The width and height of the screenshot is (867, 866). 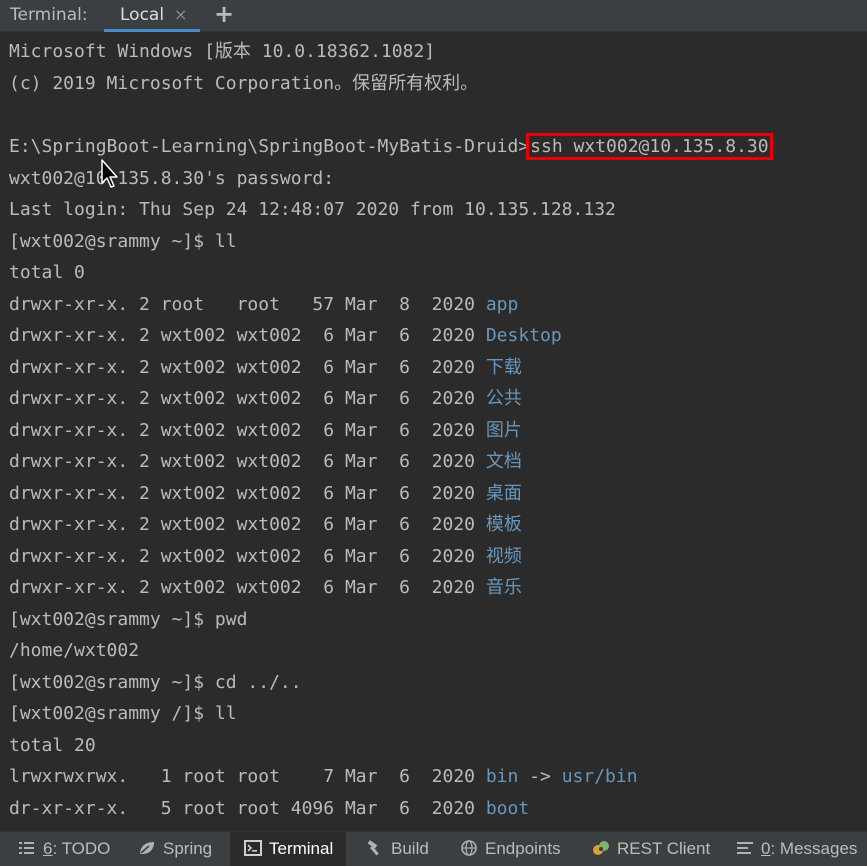 What do you see at coordinates (373, 848) in the screenshot?
I see `build-hammer-icon` at bounding box center [373, 848].